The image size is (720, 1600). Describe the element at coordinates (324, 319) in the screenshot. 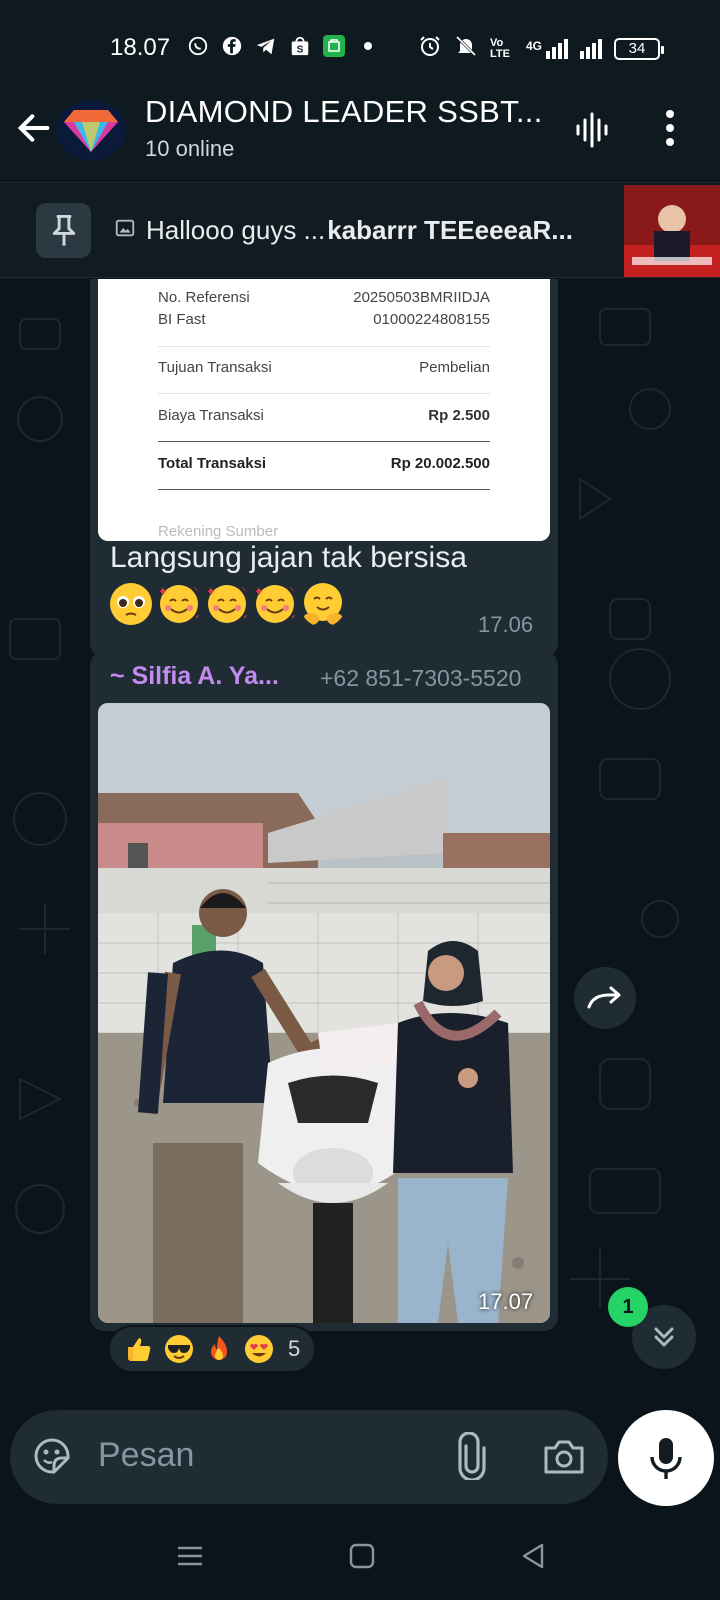

I see `ref-row-2: BI Fast 01000224808155` at that location.